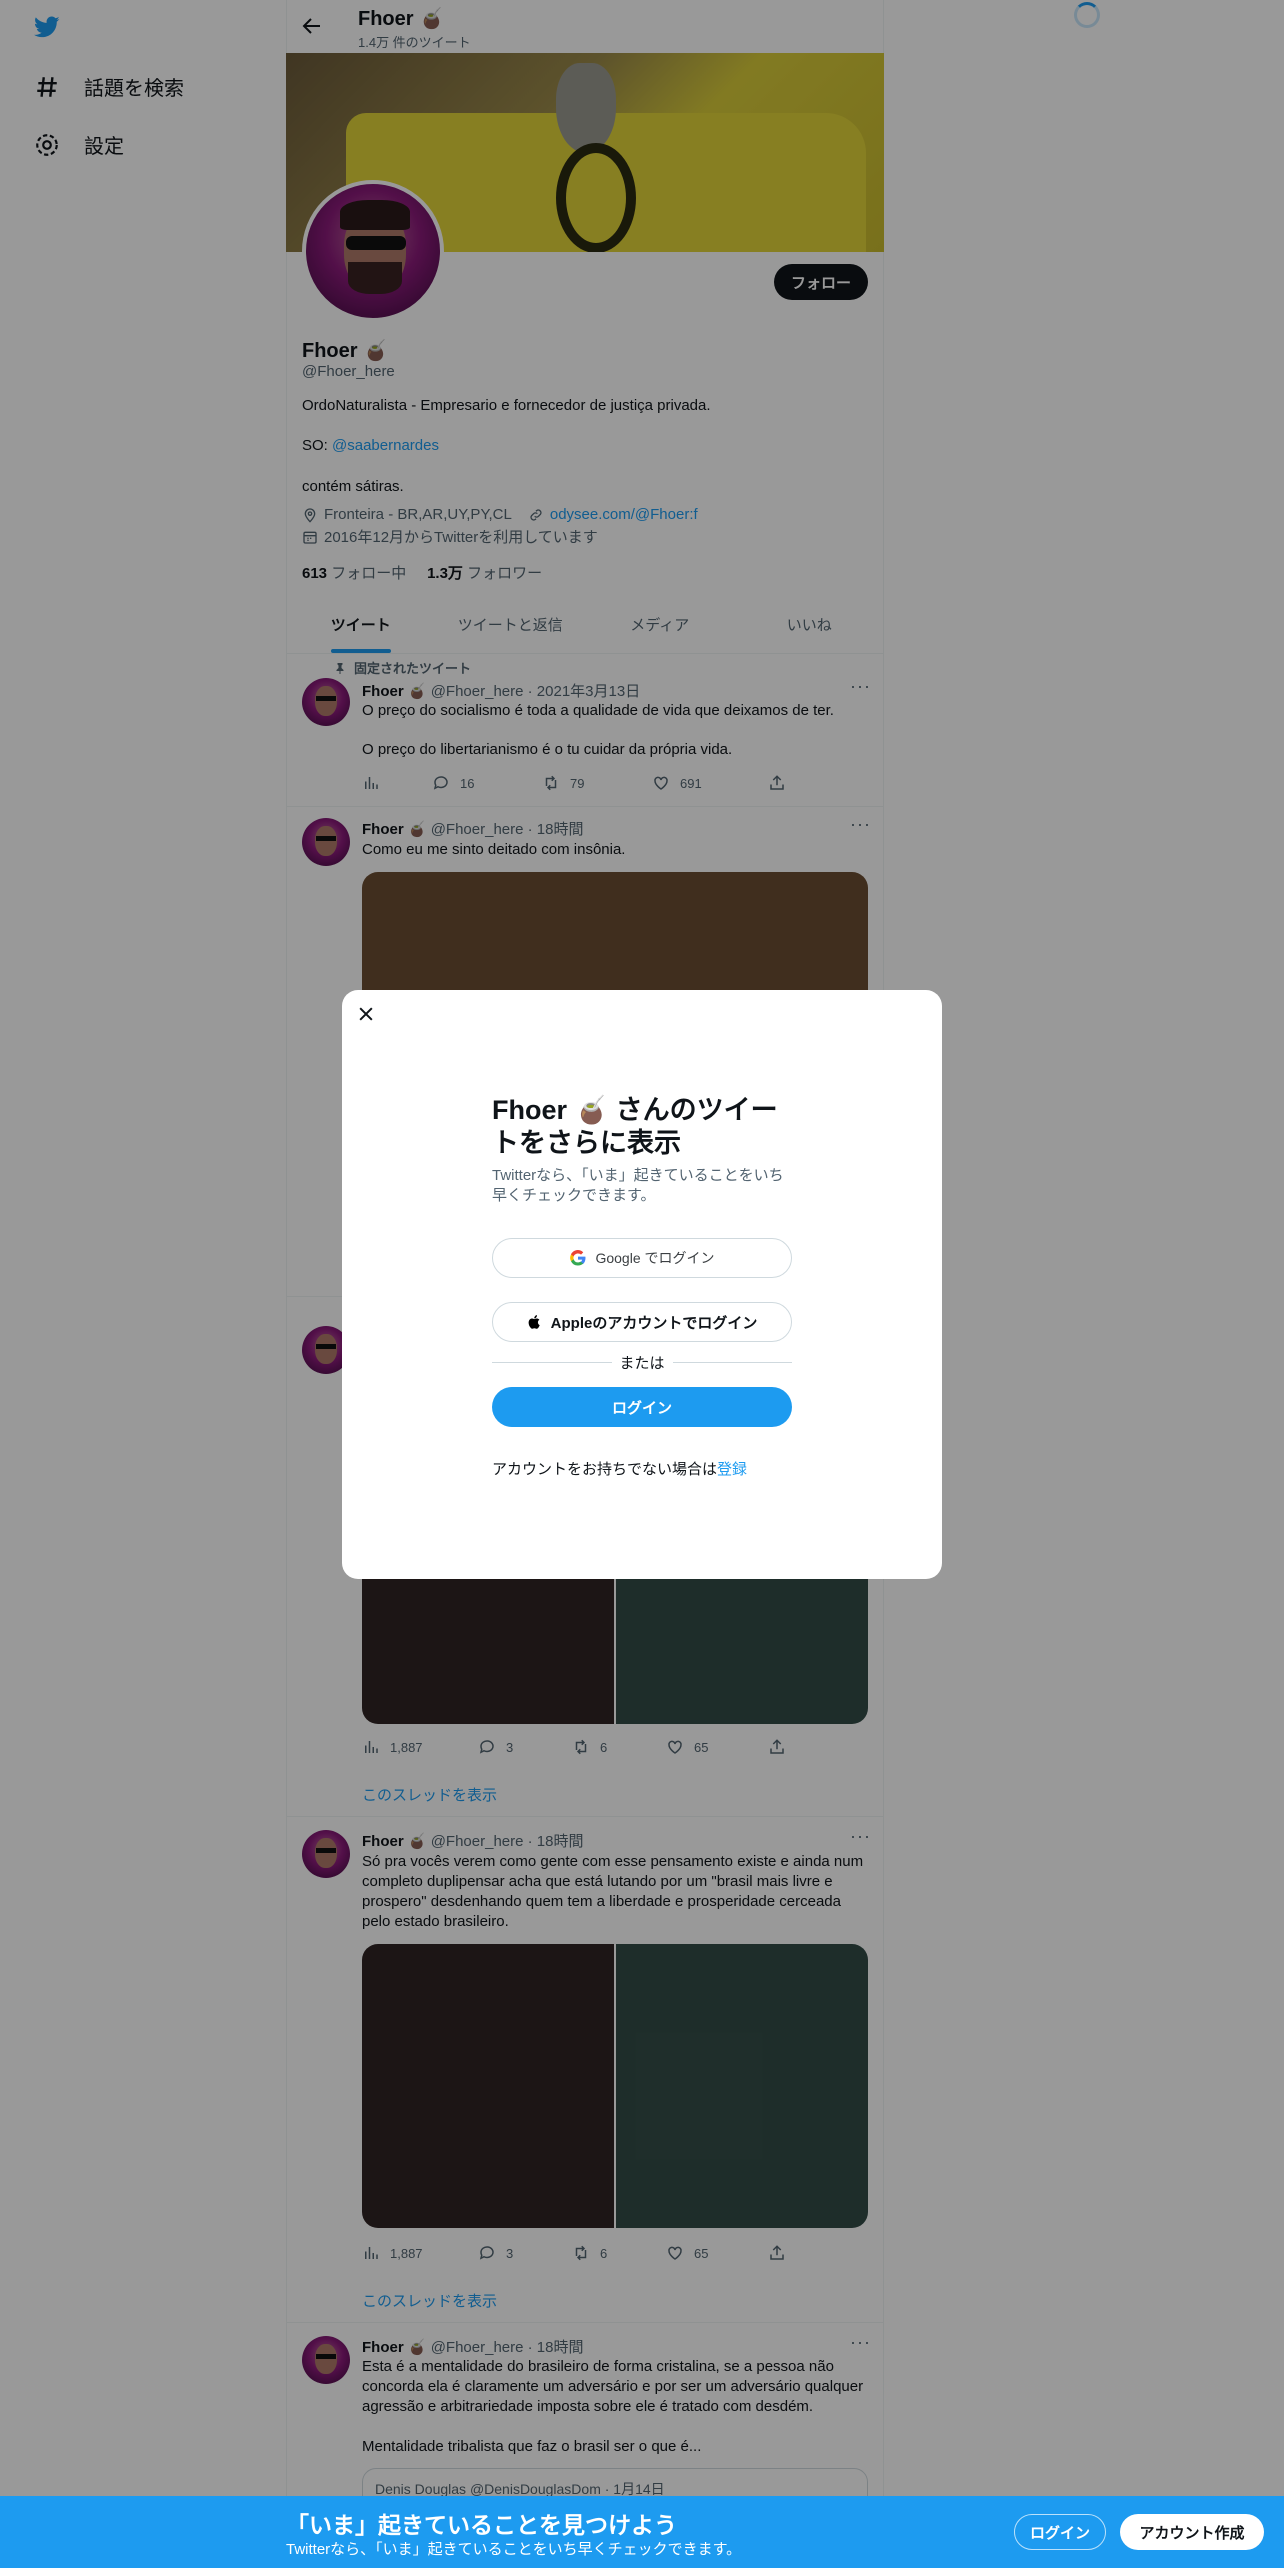  I want to click on signup-link: 登録, so click(732, 1469).